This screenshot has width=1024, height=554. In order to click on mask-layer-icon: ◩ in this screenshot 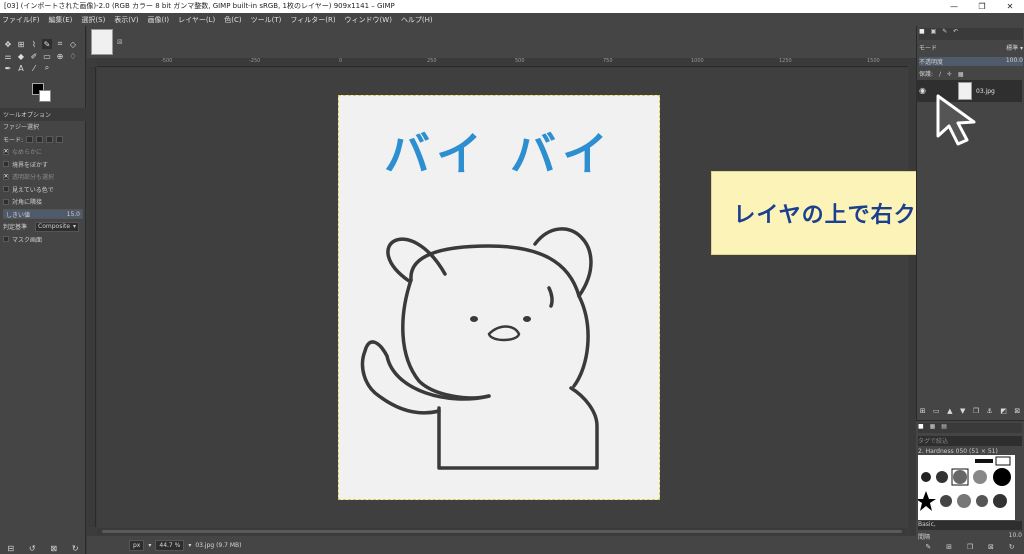, I will do `click(1003, 411)`.